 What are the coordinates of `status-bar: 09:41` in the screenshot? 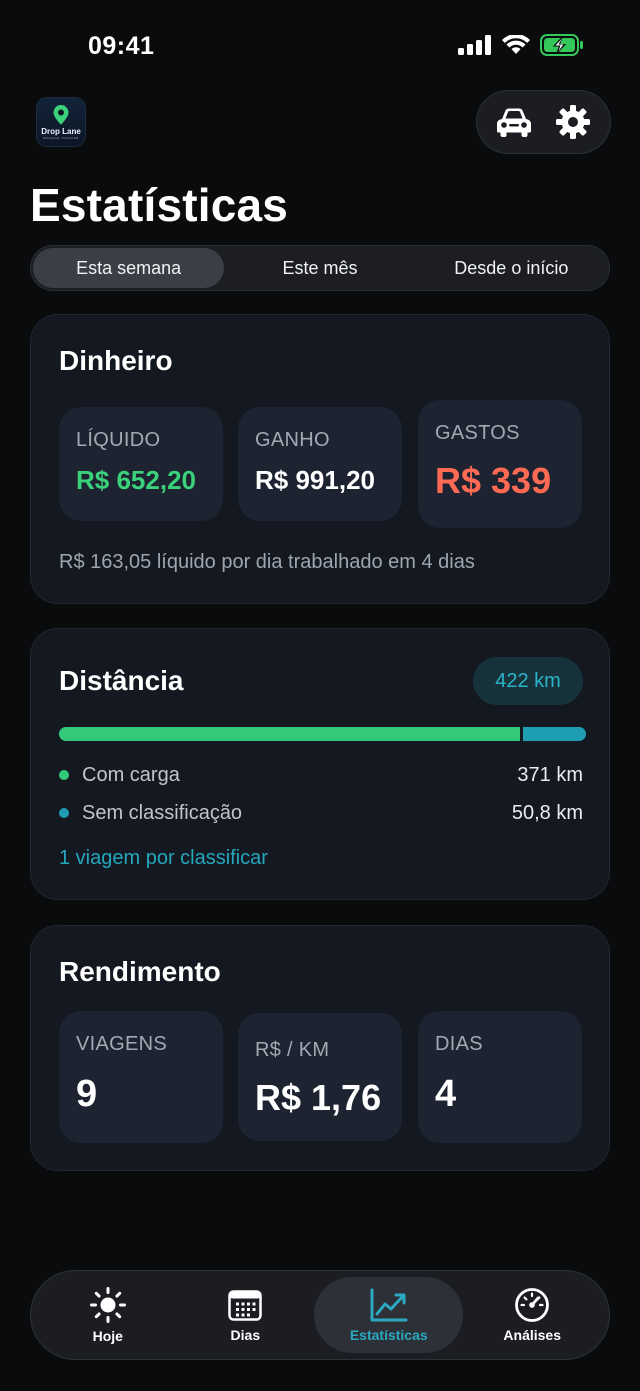 It's located at (320, 47).